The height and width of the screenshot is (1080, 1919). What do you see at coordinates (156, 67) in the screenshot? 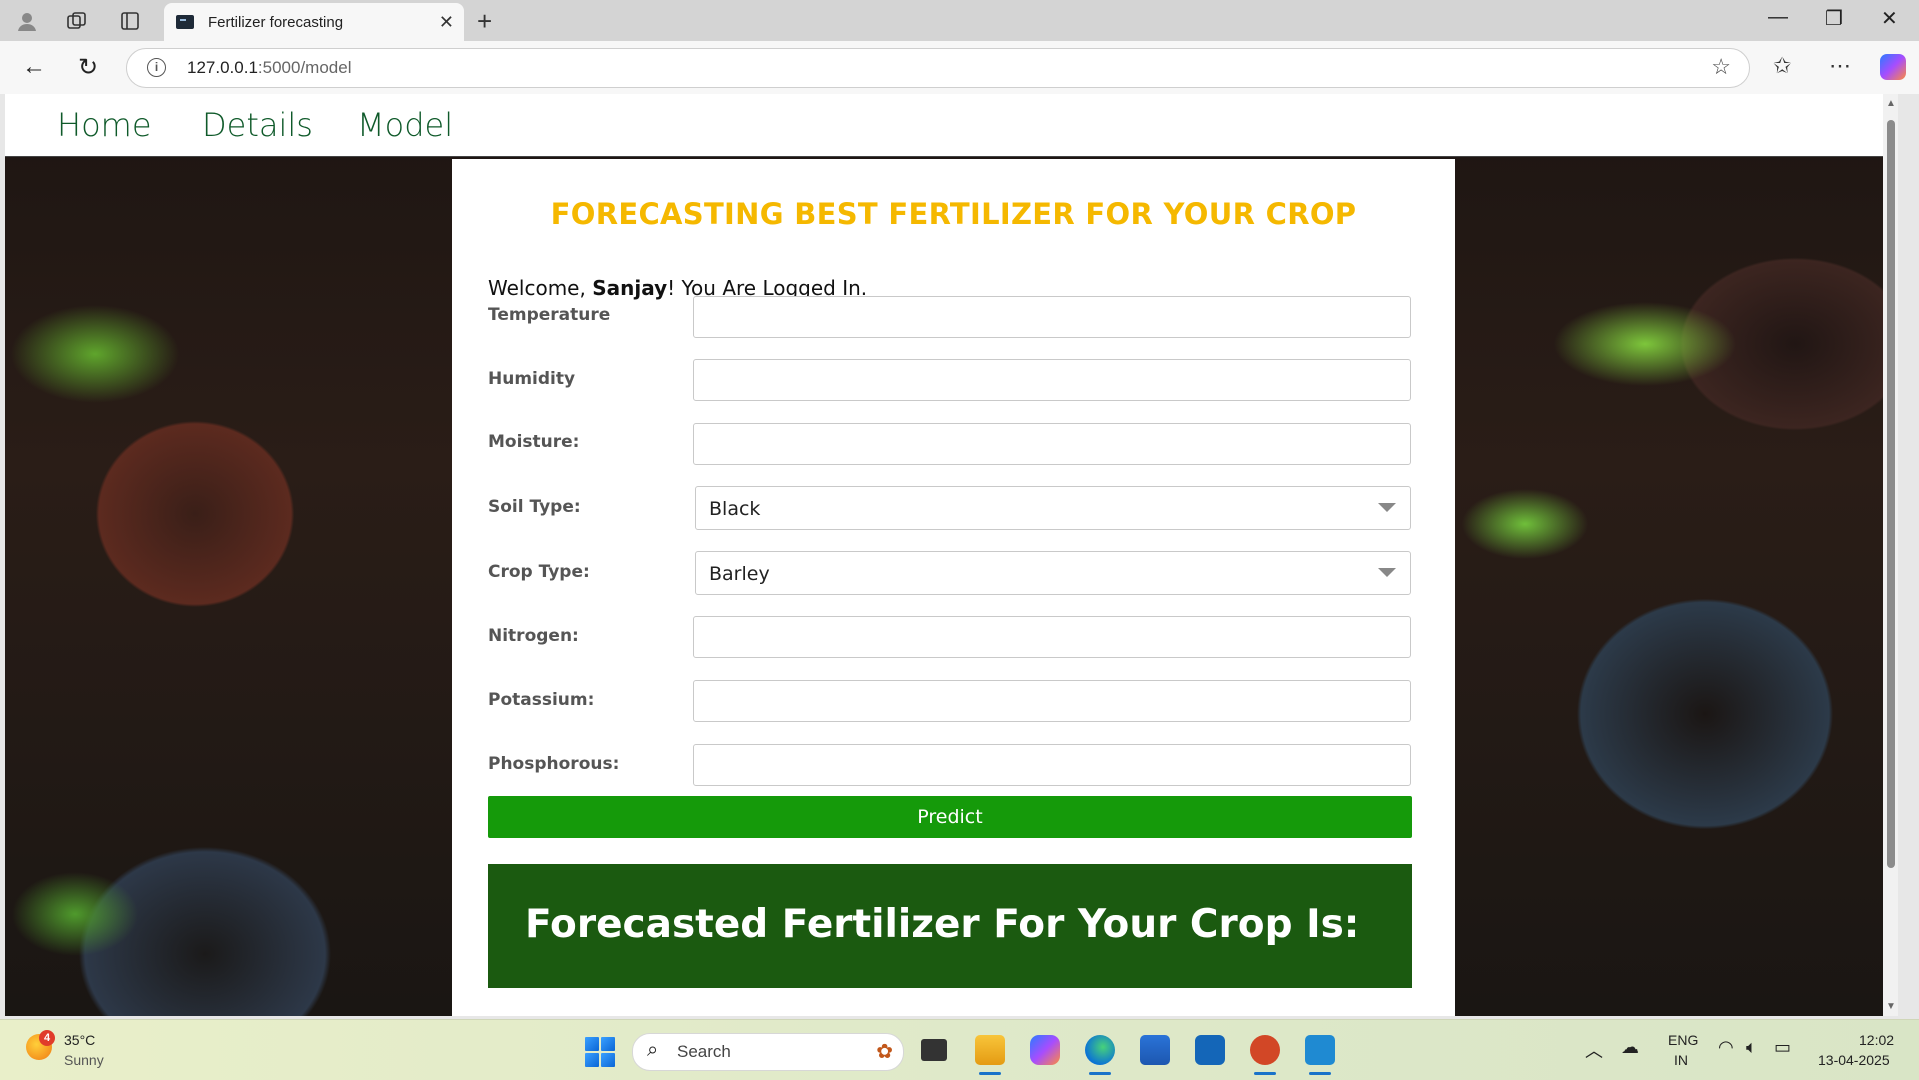
I see `site-info-icon: i` at bounding box center [156, 67].